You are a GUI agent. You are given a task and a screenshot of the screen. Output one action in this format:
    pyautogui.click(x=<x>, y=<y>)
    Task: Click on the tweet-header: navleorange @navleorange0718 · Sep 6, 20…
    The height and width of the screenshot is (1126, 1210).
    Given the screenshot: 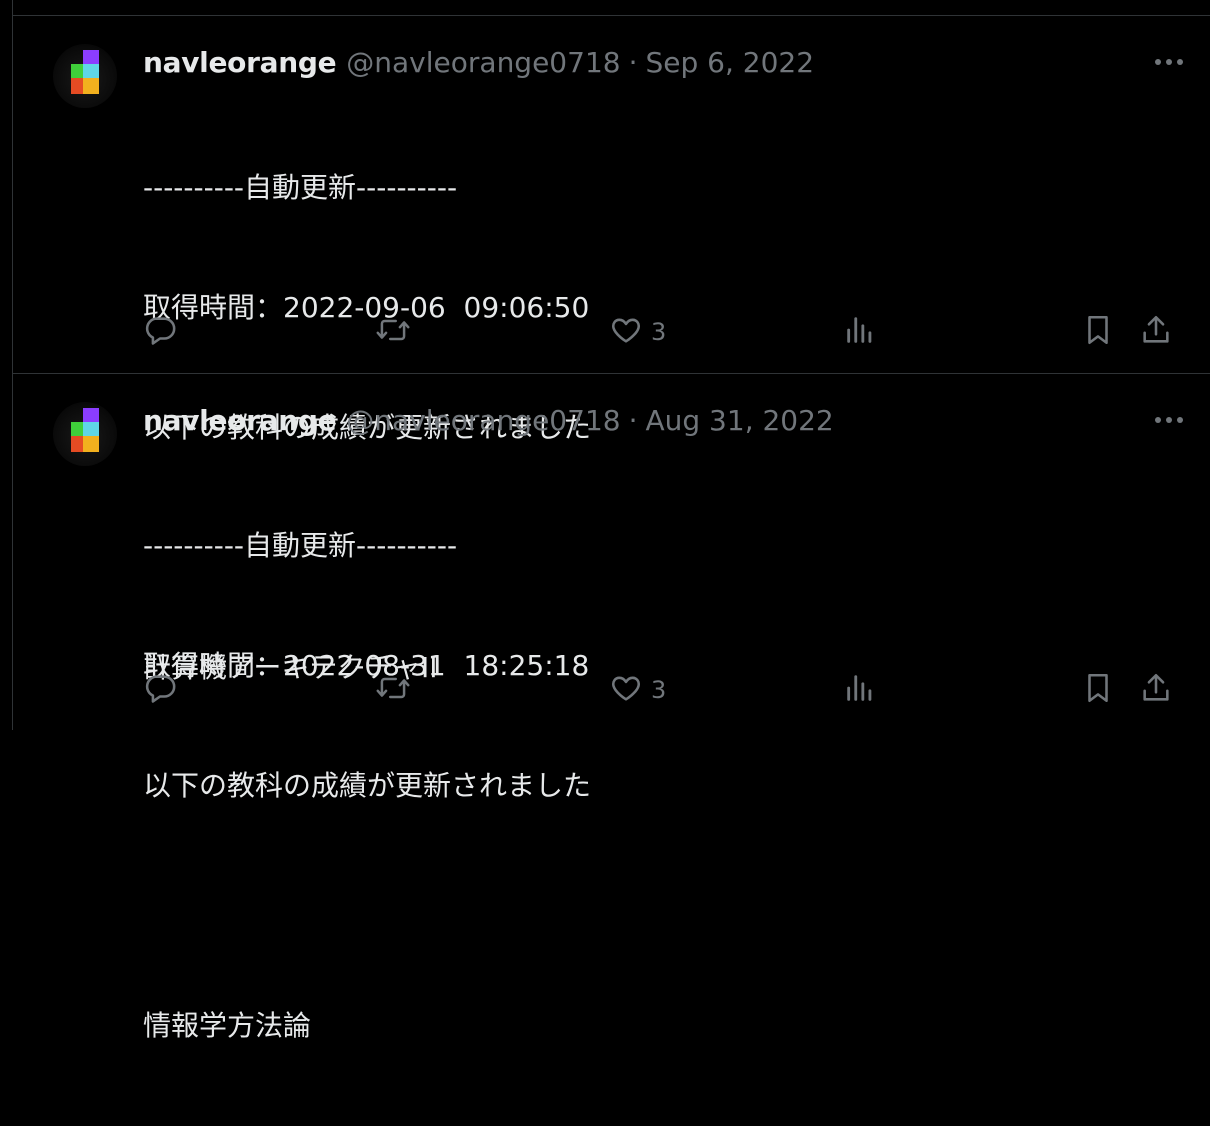 What is the action you would take?
    pyautogui.click(x=478, y=62)
    